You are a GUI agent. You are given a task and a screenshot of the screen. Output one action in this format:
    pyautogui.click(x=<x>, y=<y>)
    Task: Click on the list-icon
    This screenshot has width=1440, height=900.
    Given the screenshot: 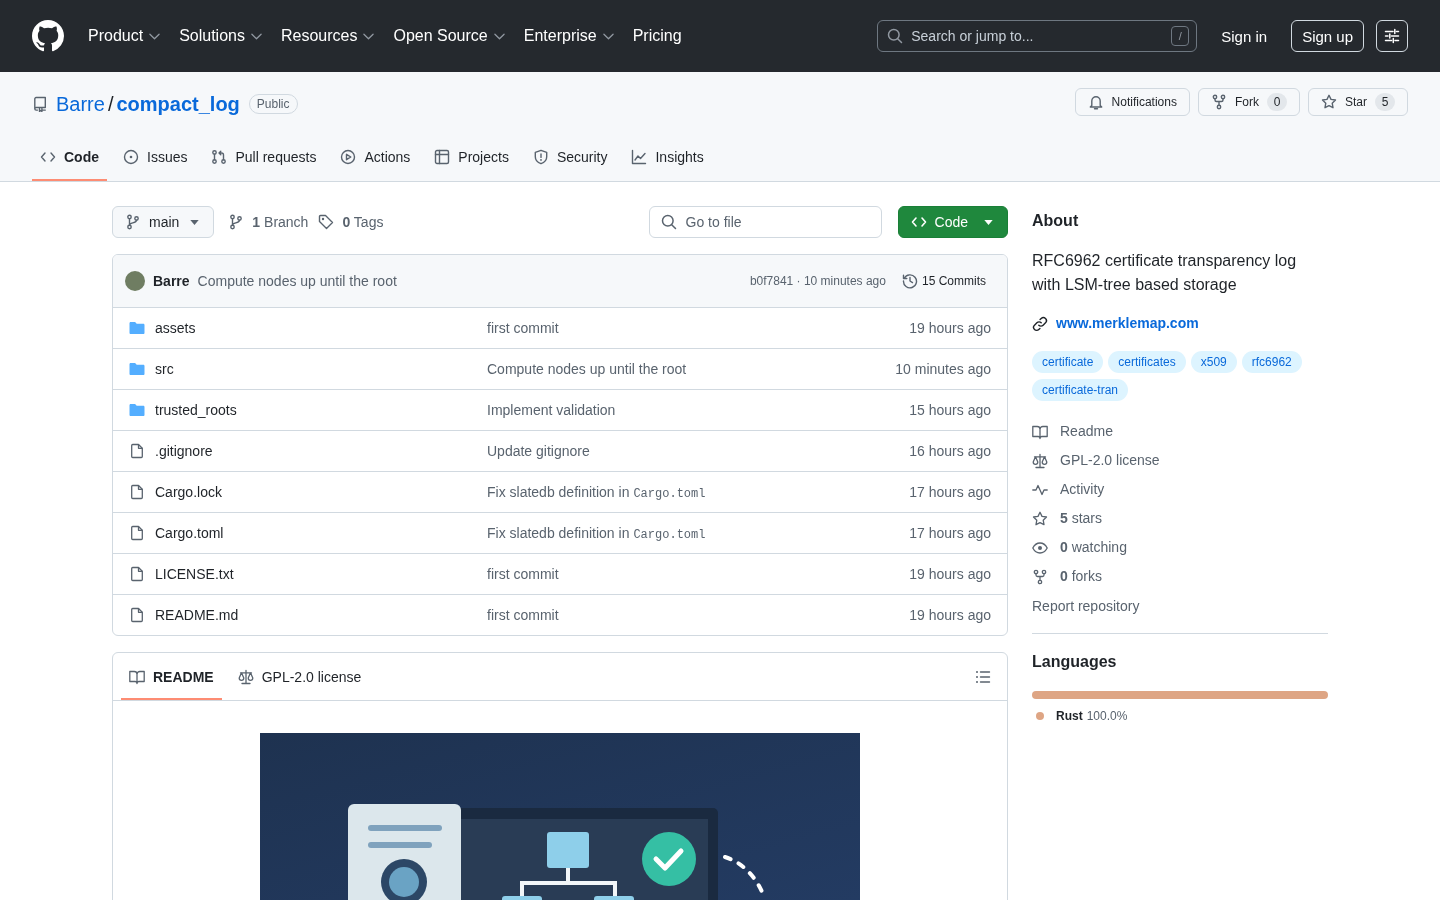 What is the action you would take?
    pyautogui.click(x=983, y=676)
    